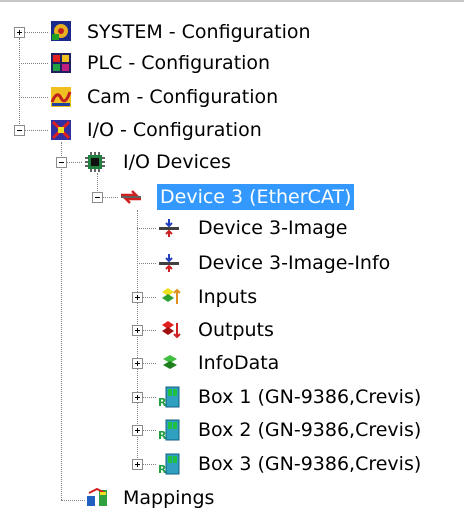 The height and width of the screenshot is (511, 464). Describe the element at coordinates (238, 363) in the screenshot. I see `tree-label: InfoData` at that location.